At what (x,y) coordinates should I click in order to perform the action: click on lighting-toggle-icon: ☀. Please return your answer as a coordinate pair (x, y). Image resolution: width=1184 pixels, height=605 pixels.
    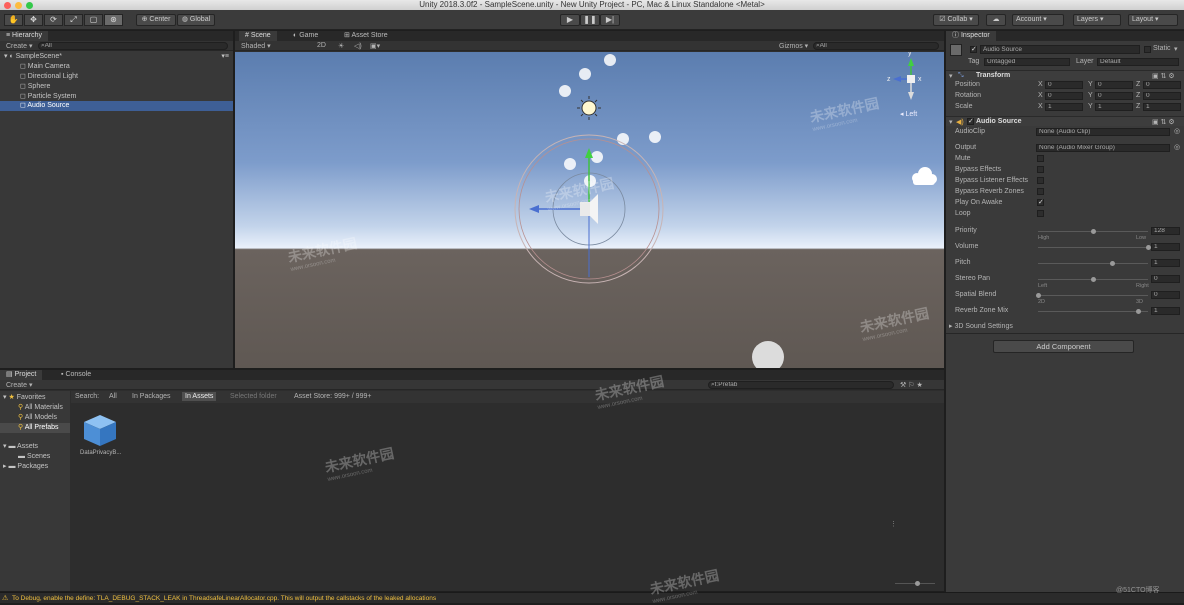
    Looking at the image, I should click on (341, 46).